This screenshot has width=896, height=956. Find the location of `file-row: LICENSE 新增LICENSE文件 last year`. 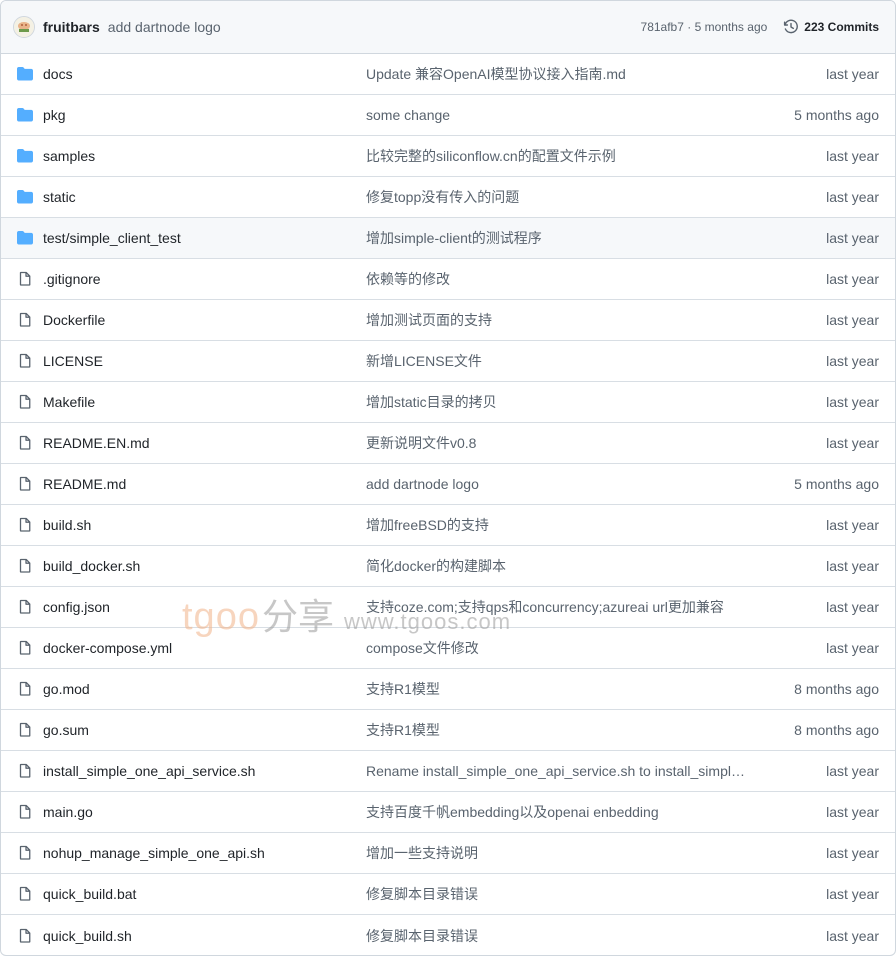

file-row: LICENSE 新增LICENSE文件 last year is located at coordinates (448, 361).